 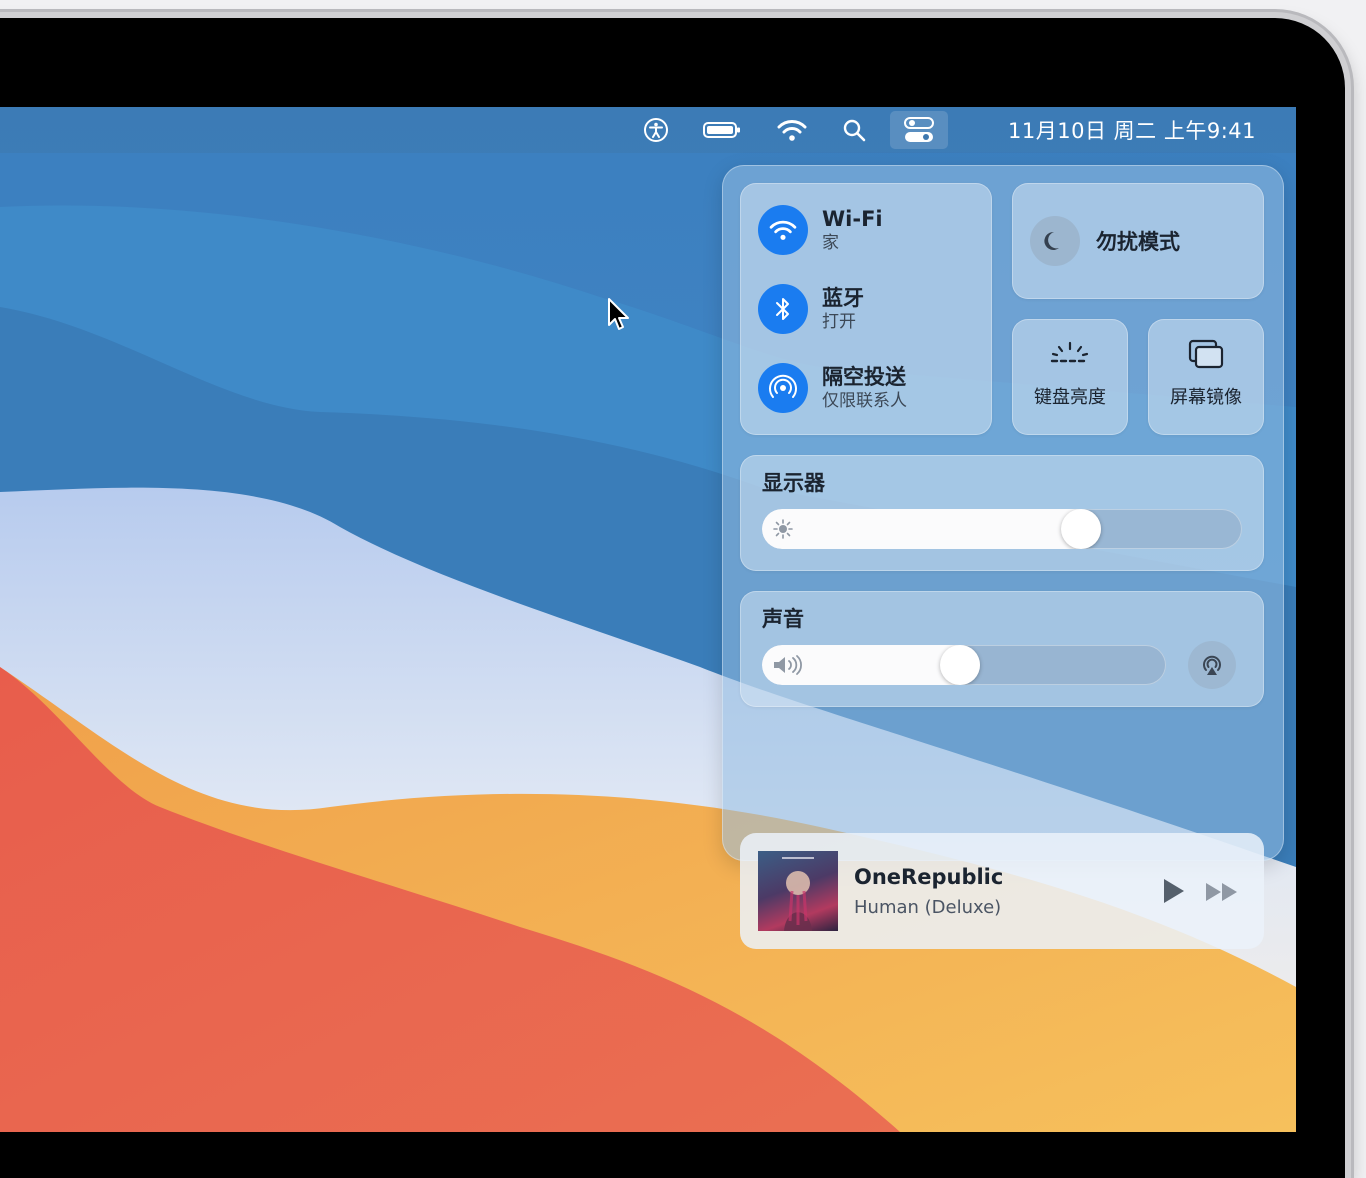 I want to click on bluetooth-toggle, so click(x=783, y=309).